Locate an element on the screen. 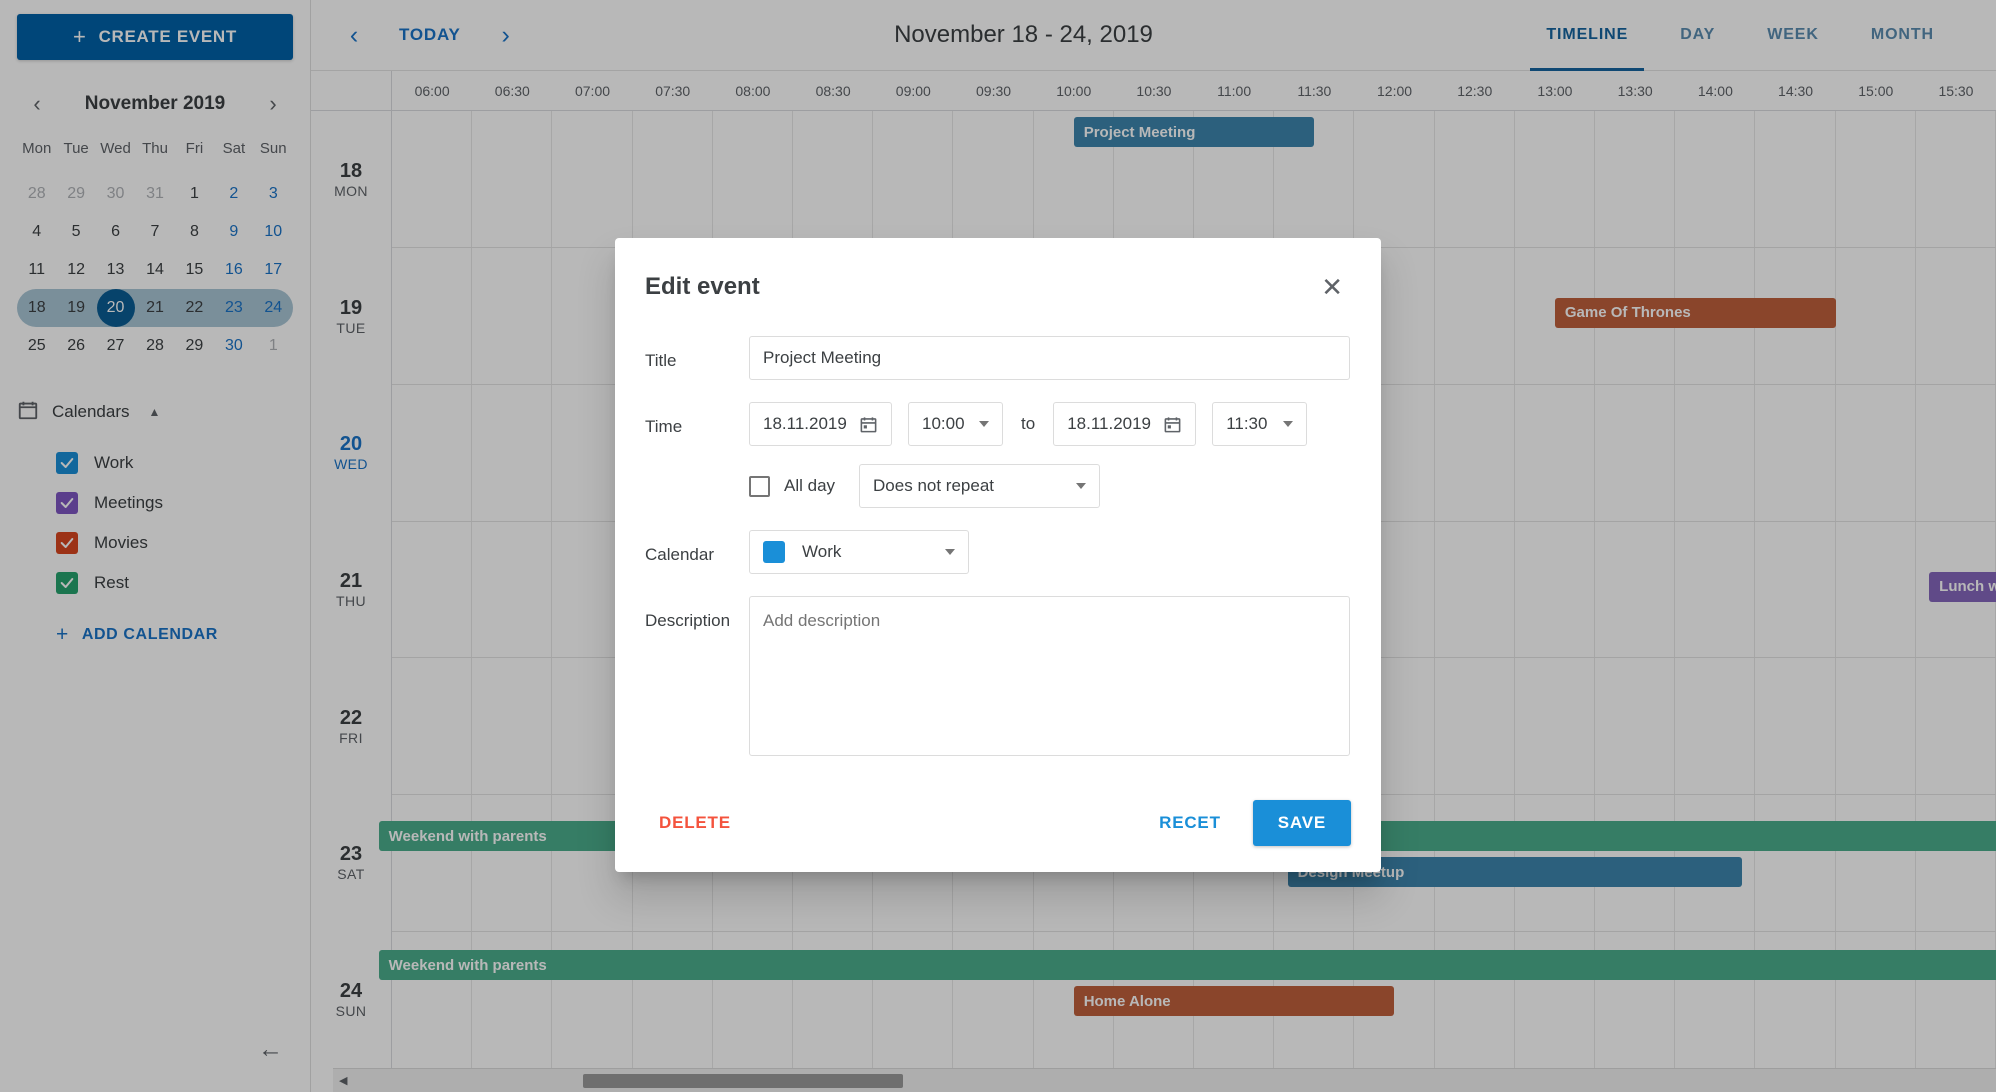 The image size is (1996, 1092). start-date-value: 18.11.2019 is located at coordinates (805, 423).